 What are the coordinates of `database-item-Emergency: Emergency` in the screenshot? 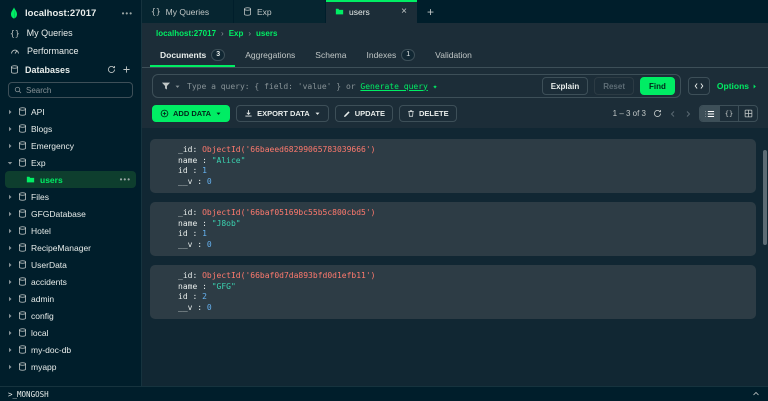 It's located at (70, 145).